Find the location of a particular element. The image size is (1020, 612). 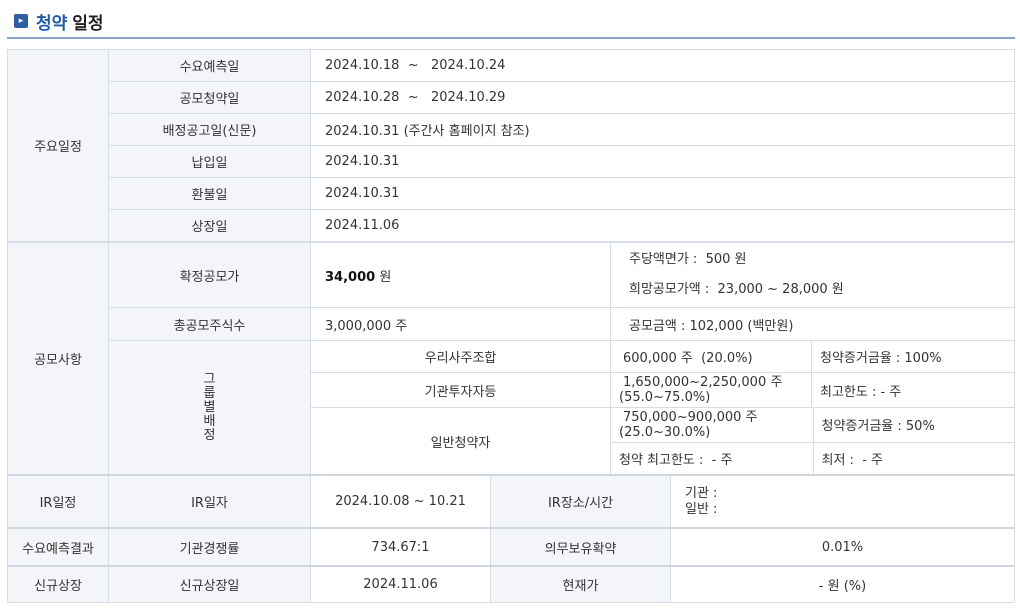

title-rest: 일정 is located at coordinates (88, 23).